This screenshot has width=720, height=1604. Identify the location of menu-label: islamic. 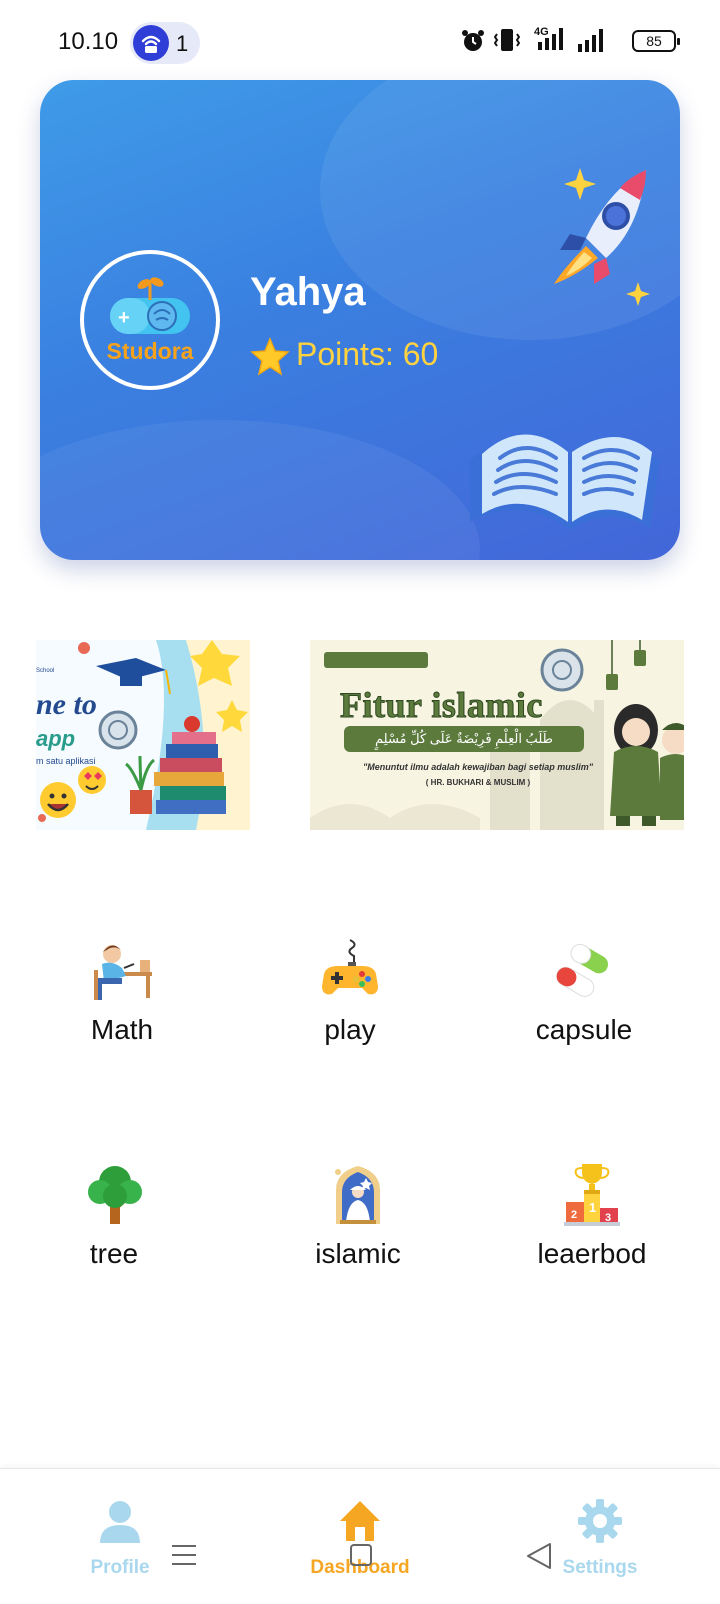
(358, 1253).